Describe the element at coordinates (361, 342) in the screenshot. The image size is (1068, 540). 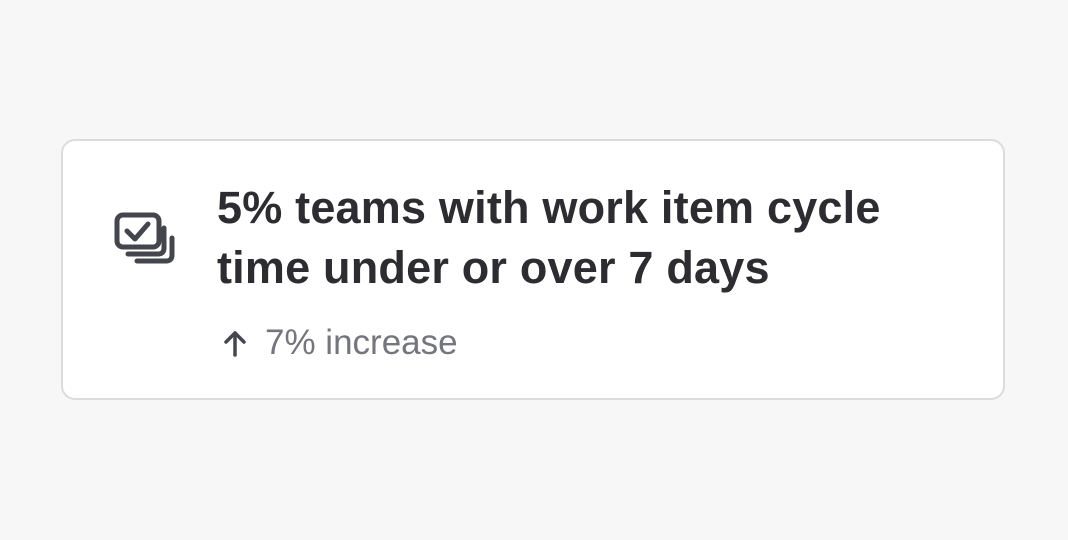
I see `trend-text: 7% increase` at that location.